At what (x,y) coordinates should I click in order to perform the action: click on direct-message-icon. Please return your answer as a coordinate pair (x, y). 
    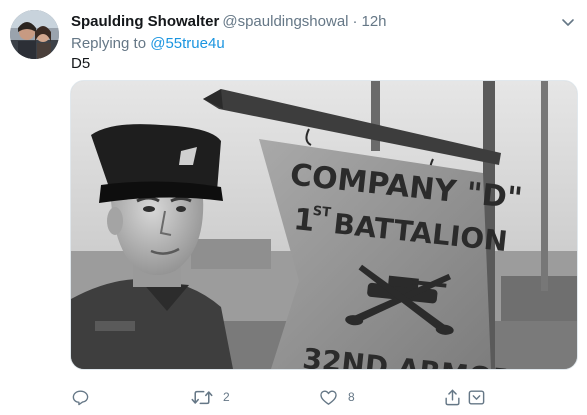
    Looking at the image, I should click on (476, 397).